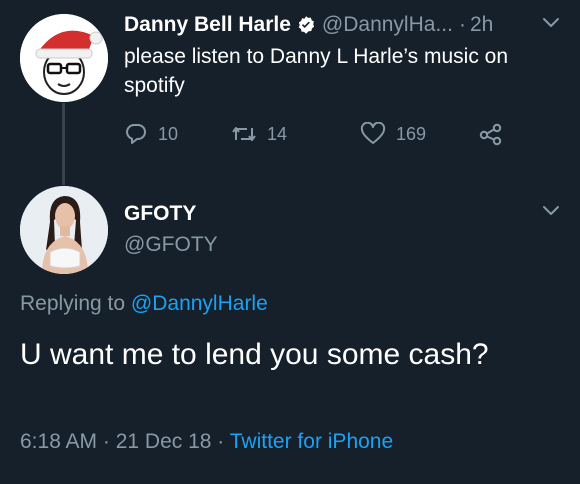 This screenshot has width=580, height=484. I want to click on share-button, so click(496, 134).